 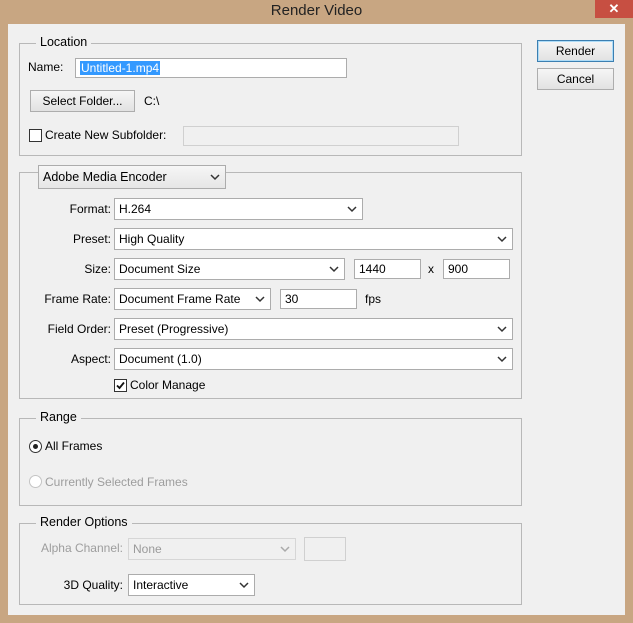 I want to click on cancel-button: Cancel, so click(x=575, y=79).